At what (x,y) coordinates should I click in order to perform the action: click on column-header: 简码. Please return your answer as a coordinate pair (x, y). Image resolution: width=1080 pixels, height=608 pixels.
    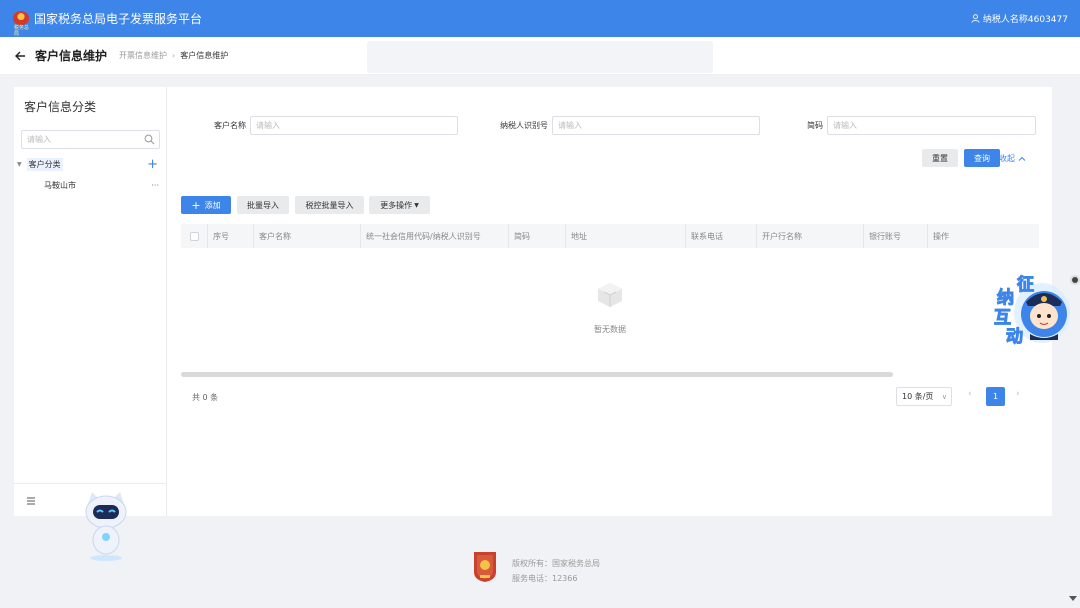
    Looking at the image, I should click on (537, 236).